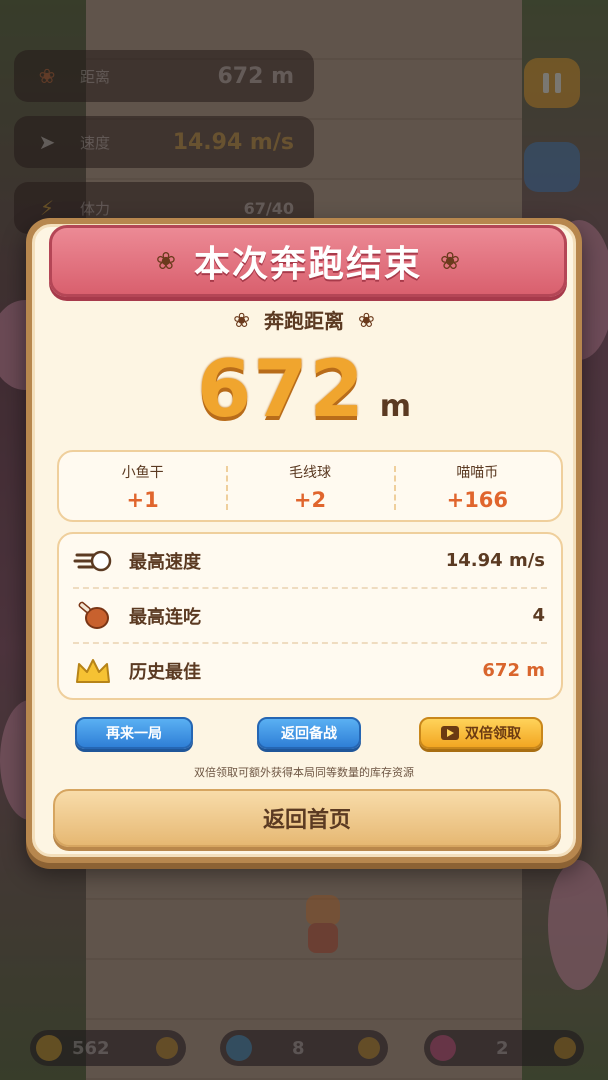  Describe the element at coordinates (93, 561) in the screenshot. I see `wind-icon` at that location.